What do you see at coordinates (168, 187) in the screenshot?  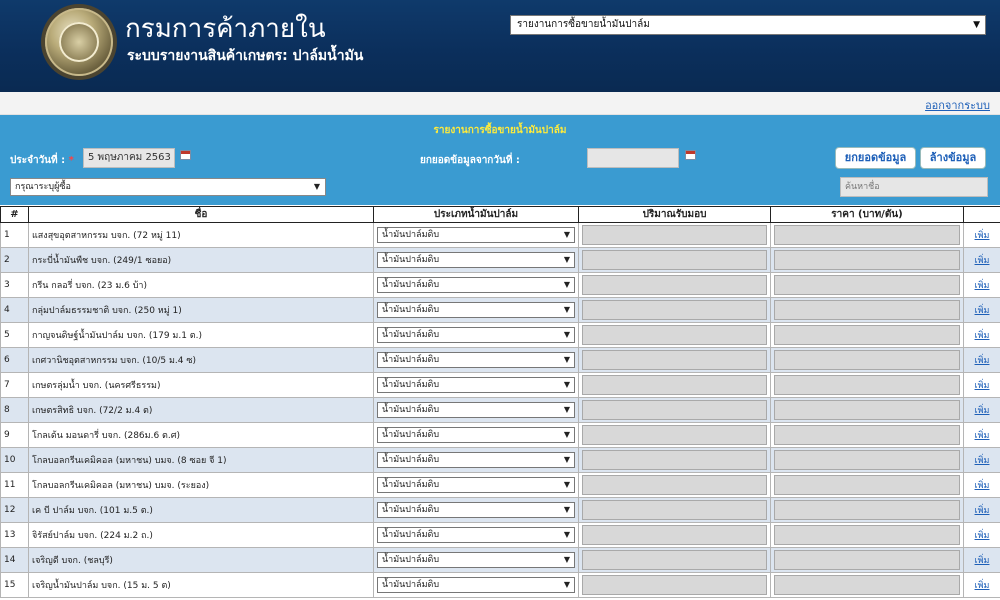 I see `buyer-select: กรุณาระบุผู้ซื้อ ▼` at bounding box center [168, 187].